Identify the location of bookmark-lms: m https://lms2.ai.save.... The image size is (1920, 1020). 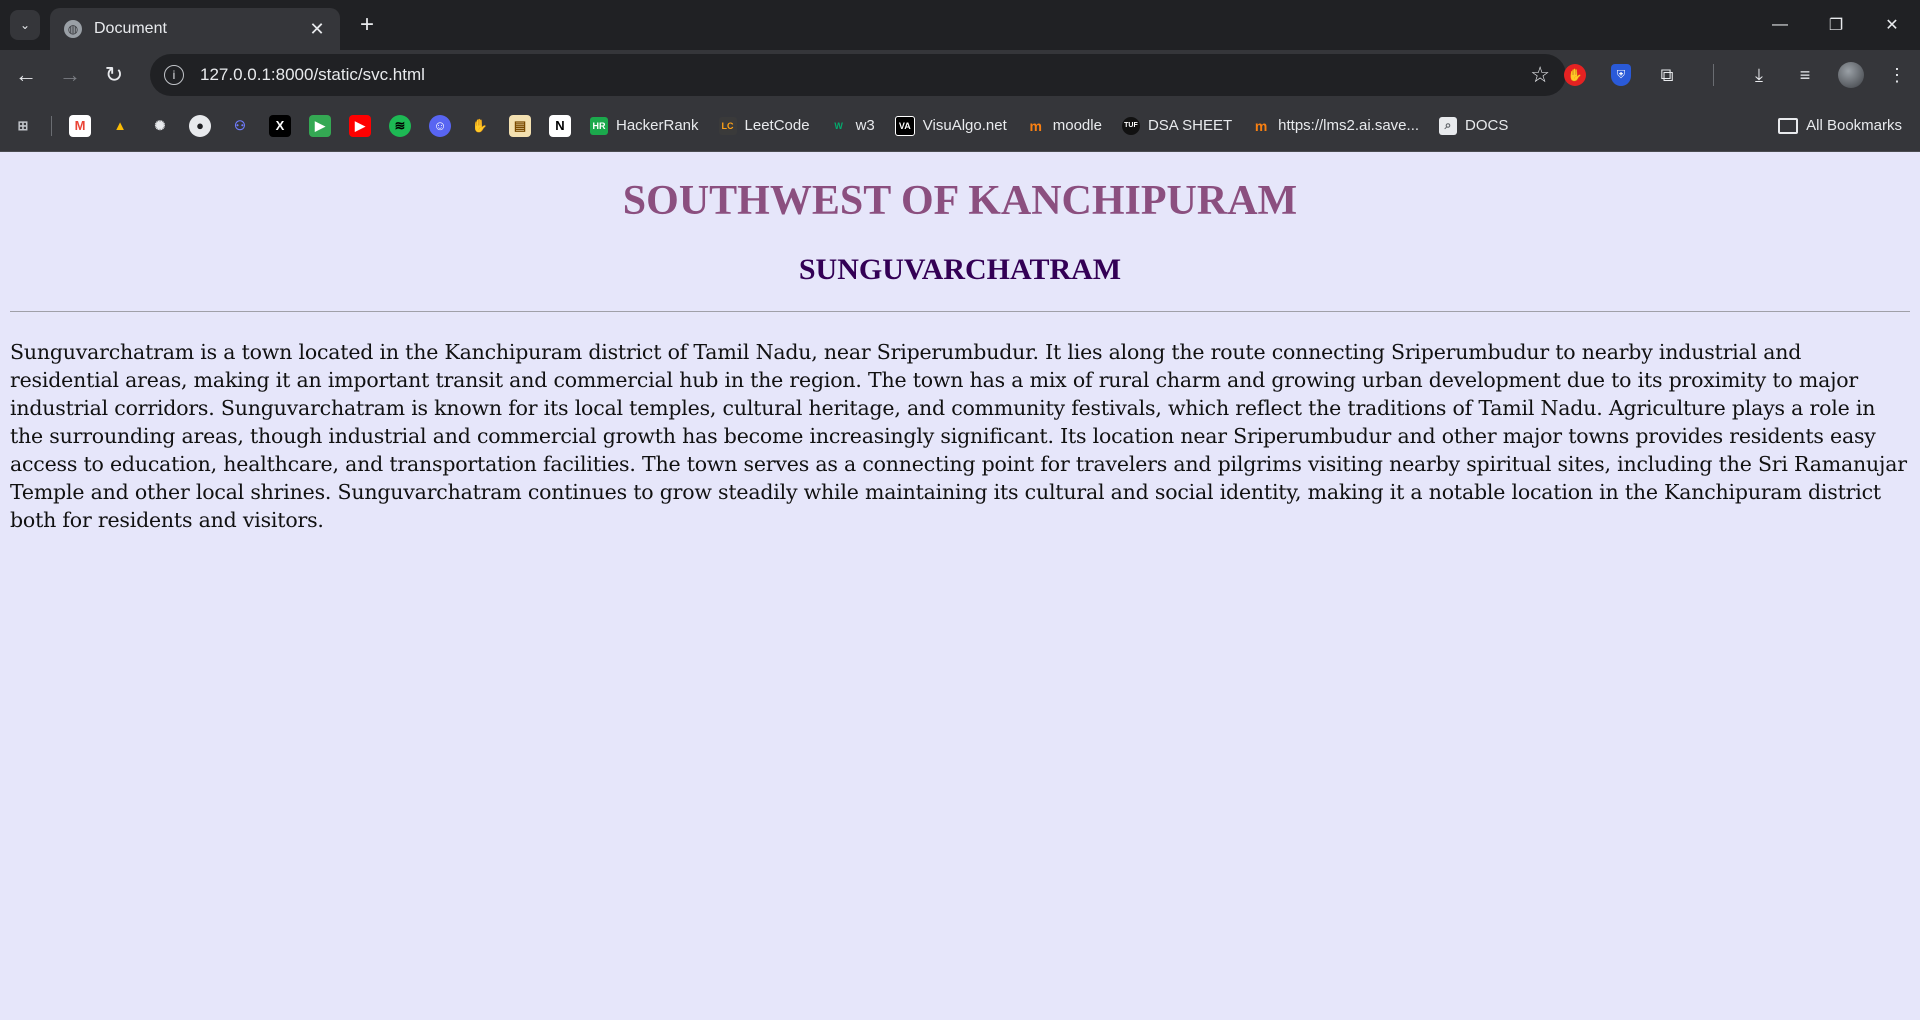
(1335, 126).